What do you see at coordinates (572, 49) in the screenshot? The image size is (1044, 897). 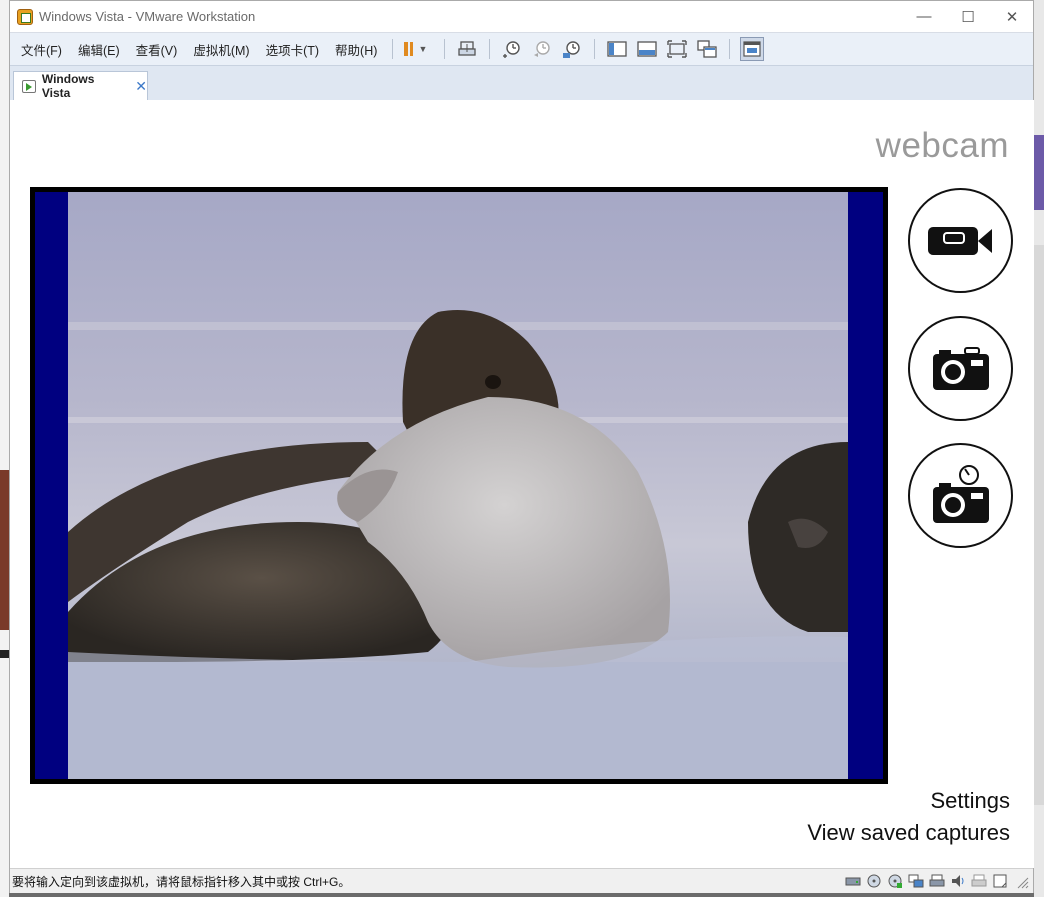 I see `snapshot-manager-icon` at bounding box center [572, 49].